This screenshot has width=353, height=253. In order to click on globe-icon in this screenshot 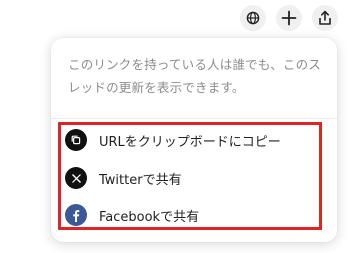, I will do `click(253, 18)`.